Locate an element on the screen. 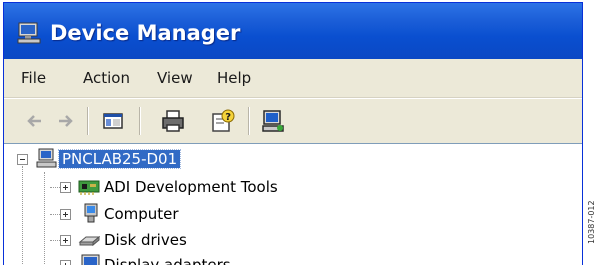 The image size is (606, 267). board-icon is located at coordinates (89, 187).